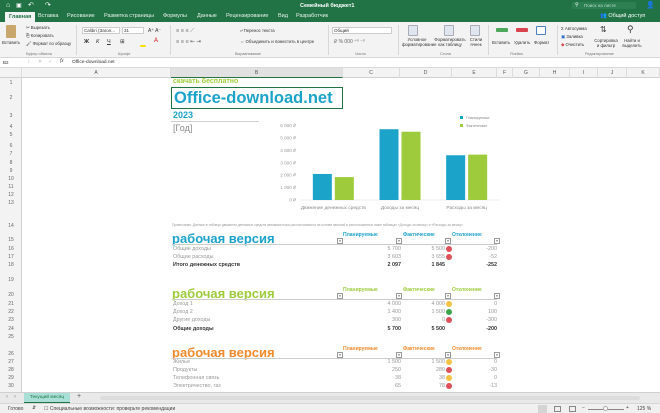 The height and width of the screenshot is (413, 660). I want to click on increase-font-icon: A⁺ A⁻, so click(154, 31).